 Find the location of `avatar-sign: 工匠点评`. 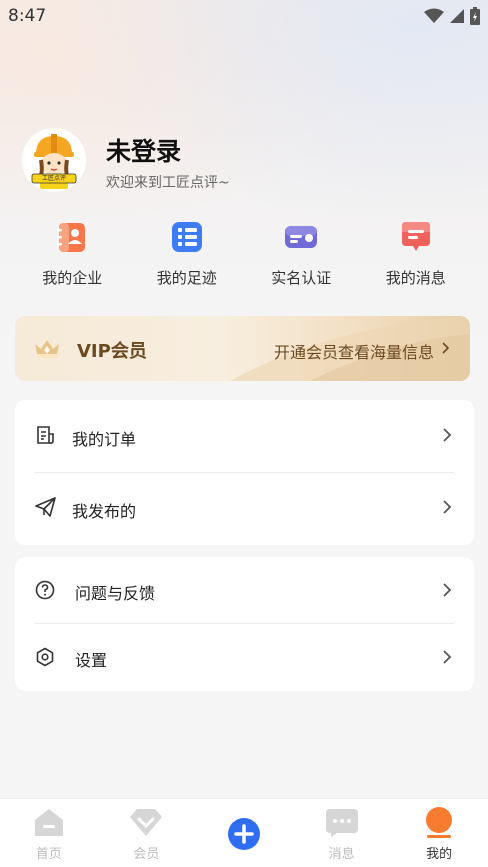

avatar-sign: 工匠点评 is located at coordinates (53, 178).